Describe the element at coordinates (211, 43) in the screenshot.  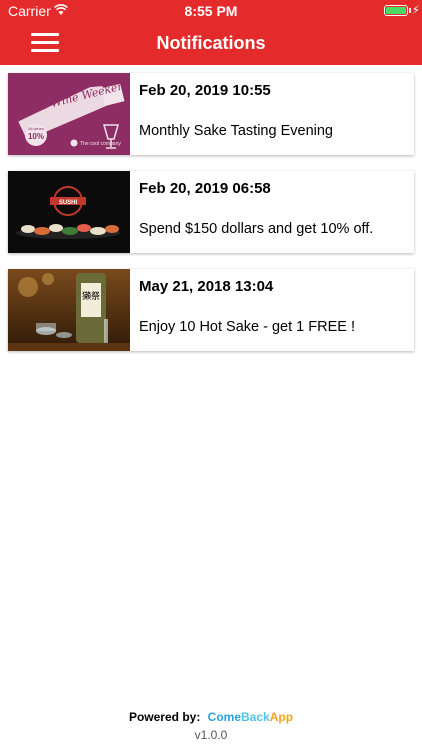
I see `page-title: Notifications` at that location.